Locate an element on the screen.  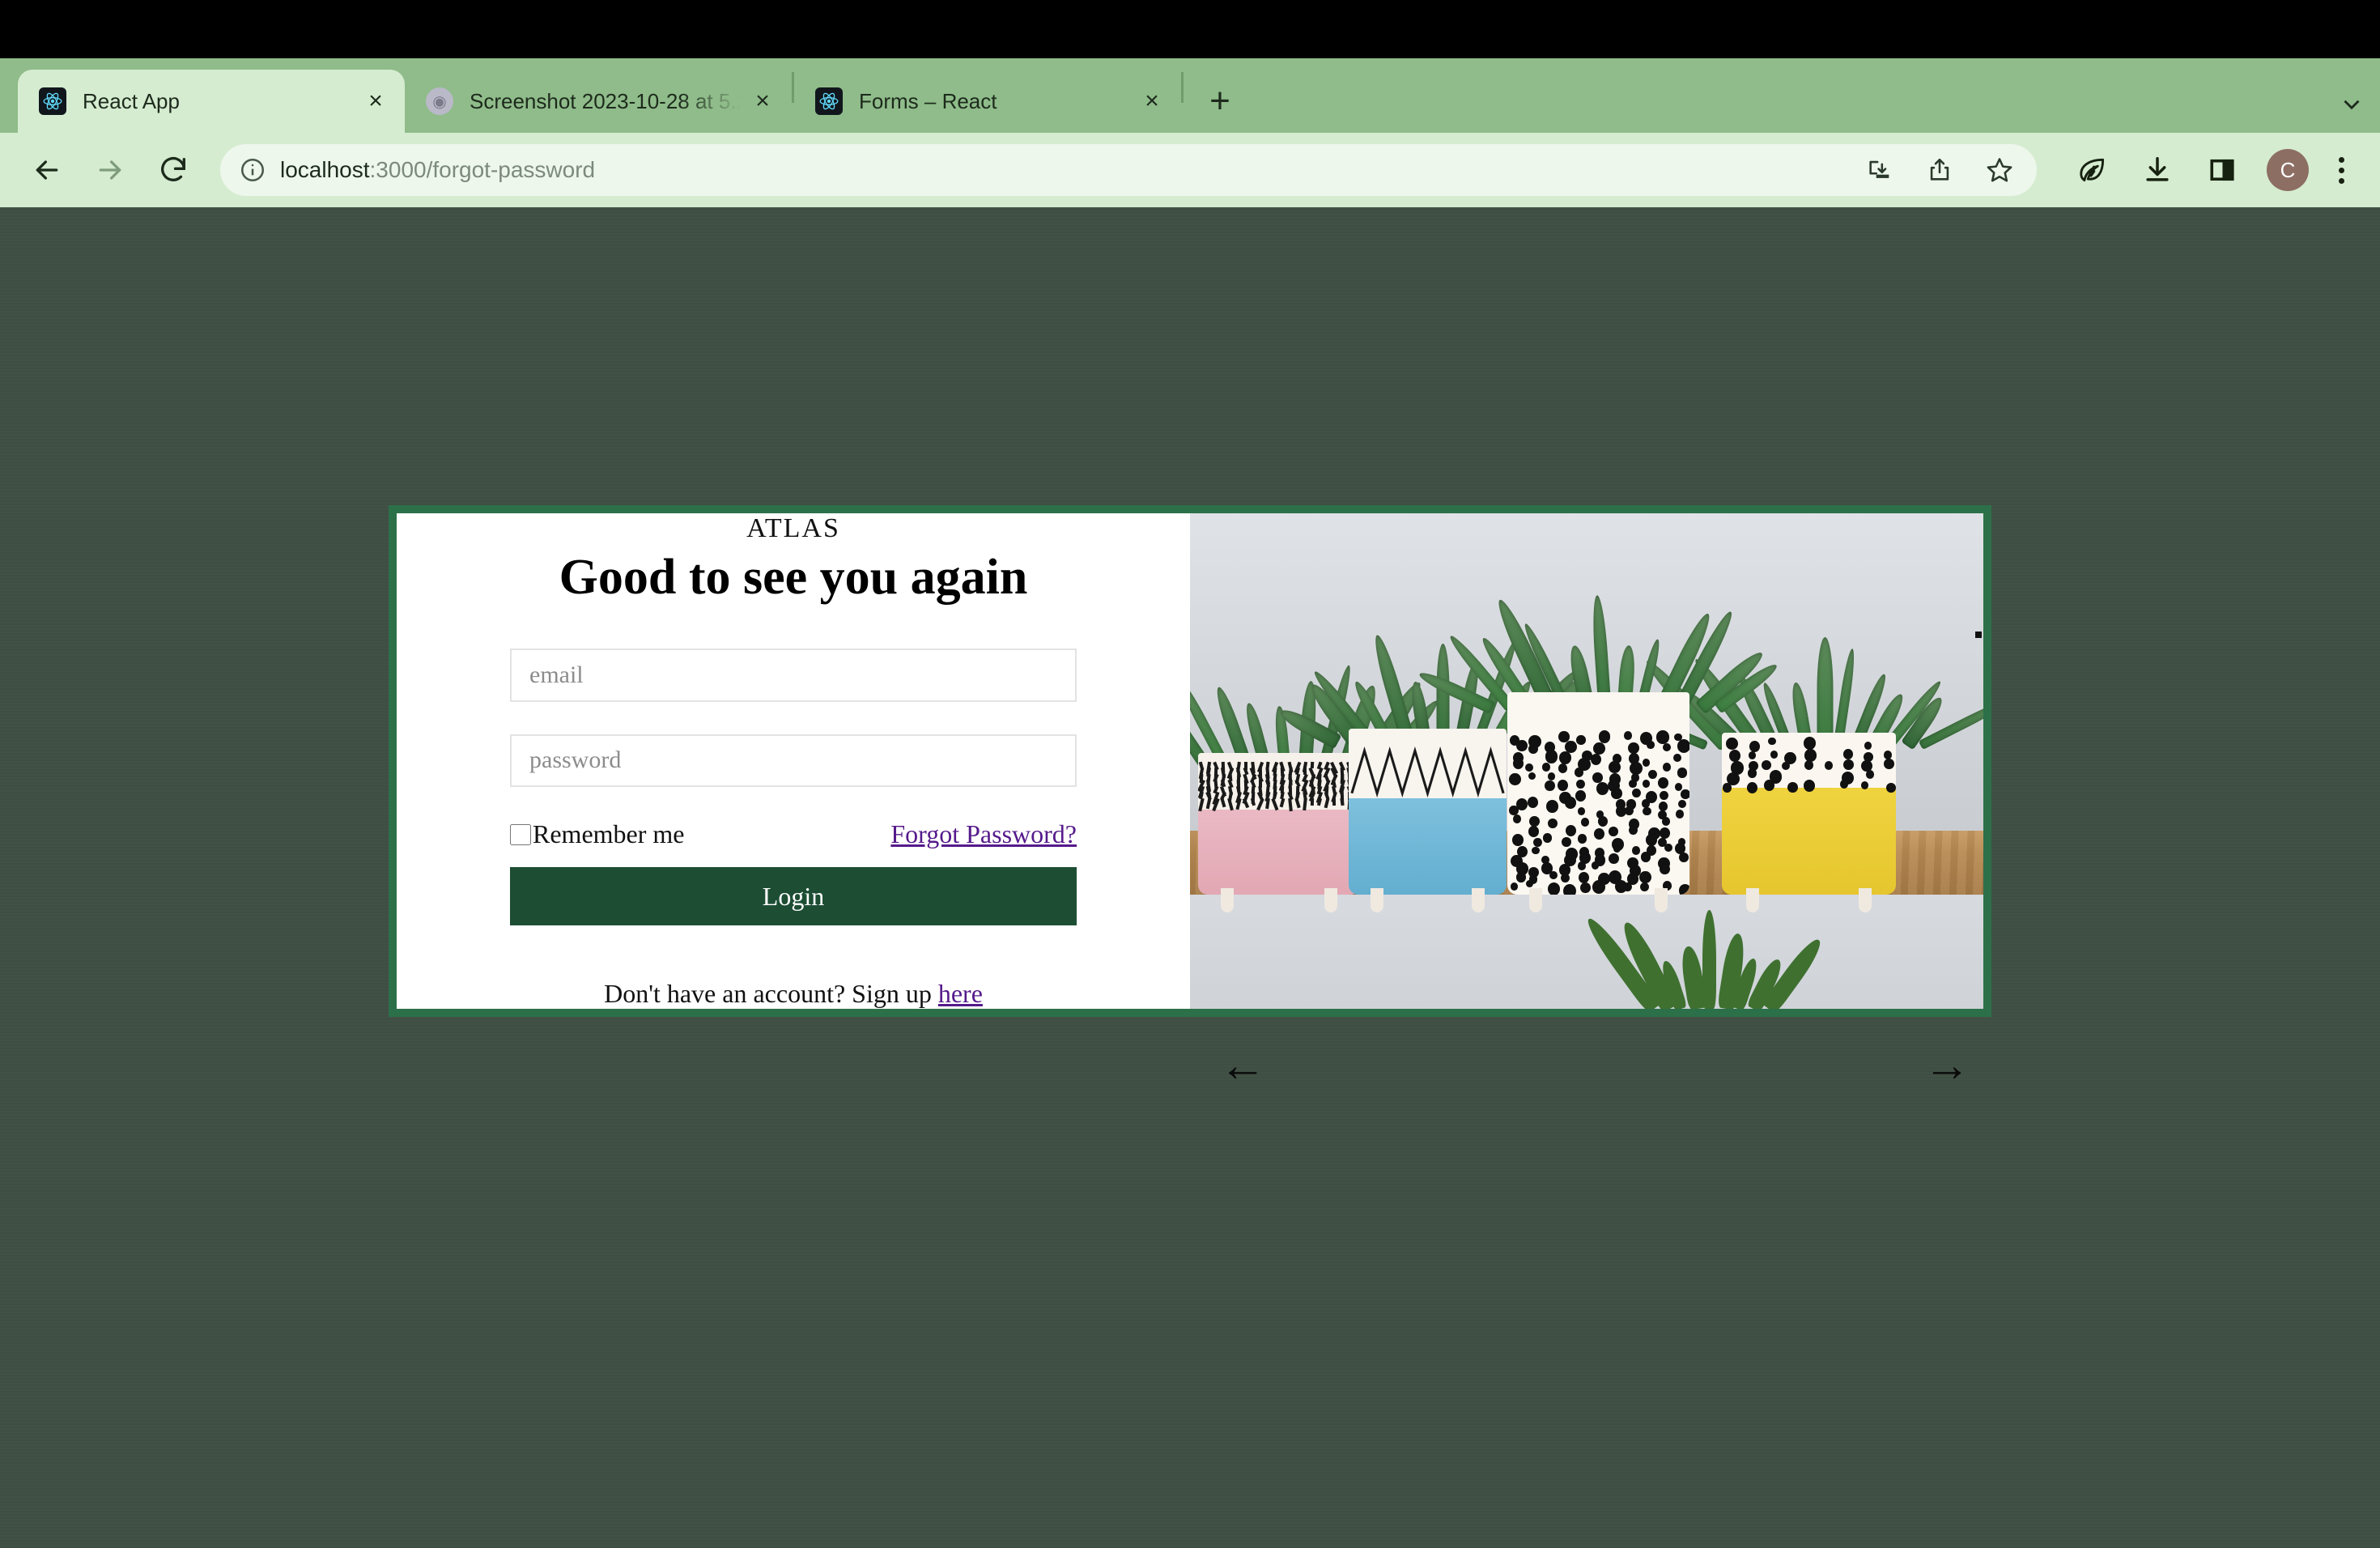
downloads-icon is located at coordinates (2158, 170).